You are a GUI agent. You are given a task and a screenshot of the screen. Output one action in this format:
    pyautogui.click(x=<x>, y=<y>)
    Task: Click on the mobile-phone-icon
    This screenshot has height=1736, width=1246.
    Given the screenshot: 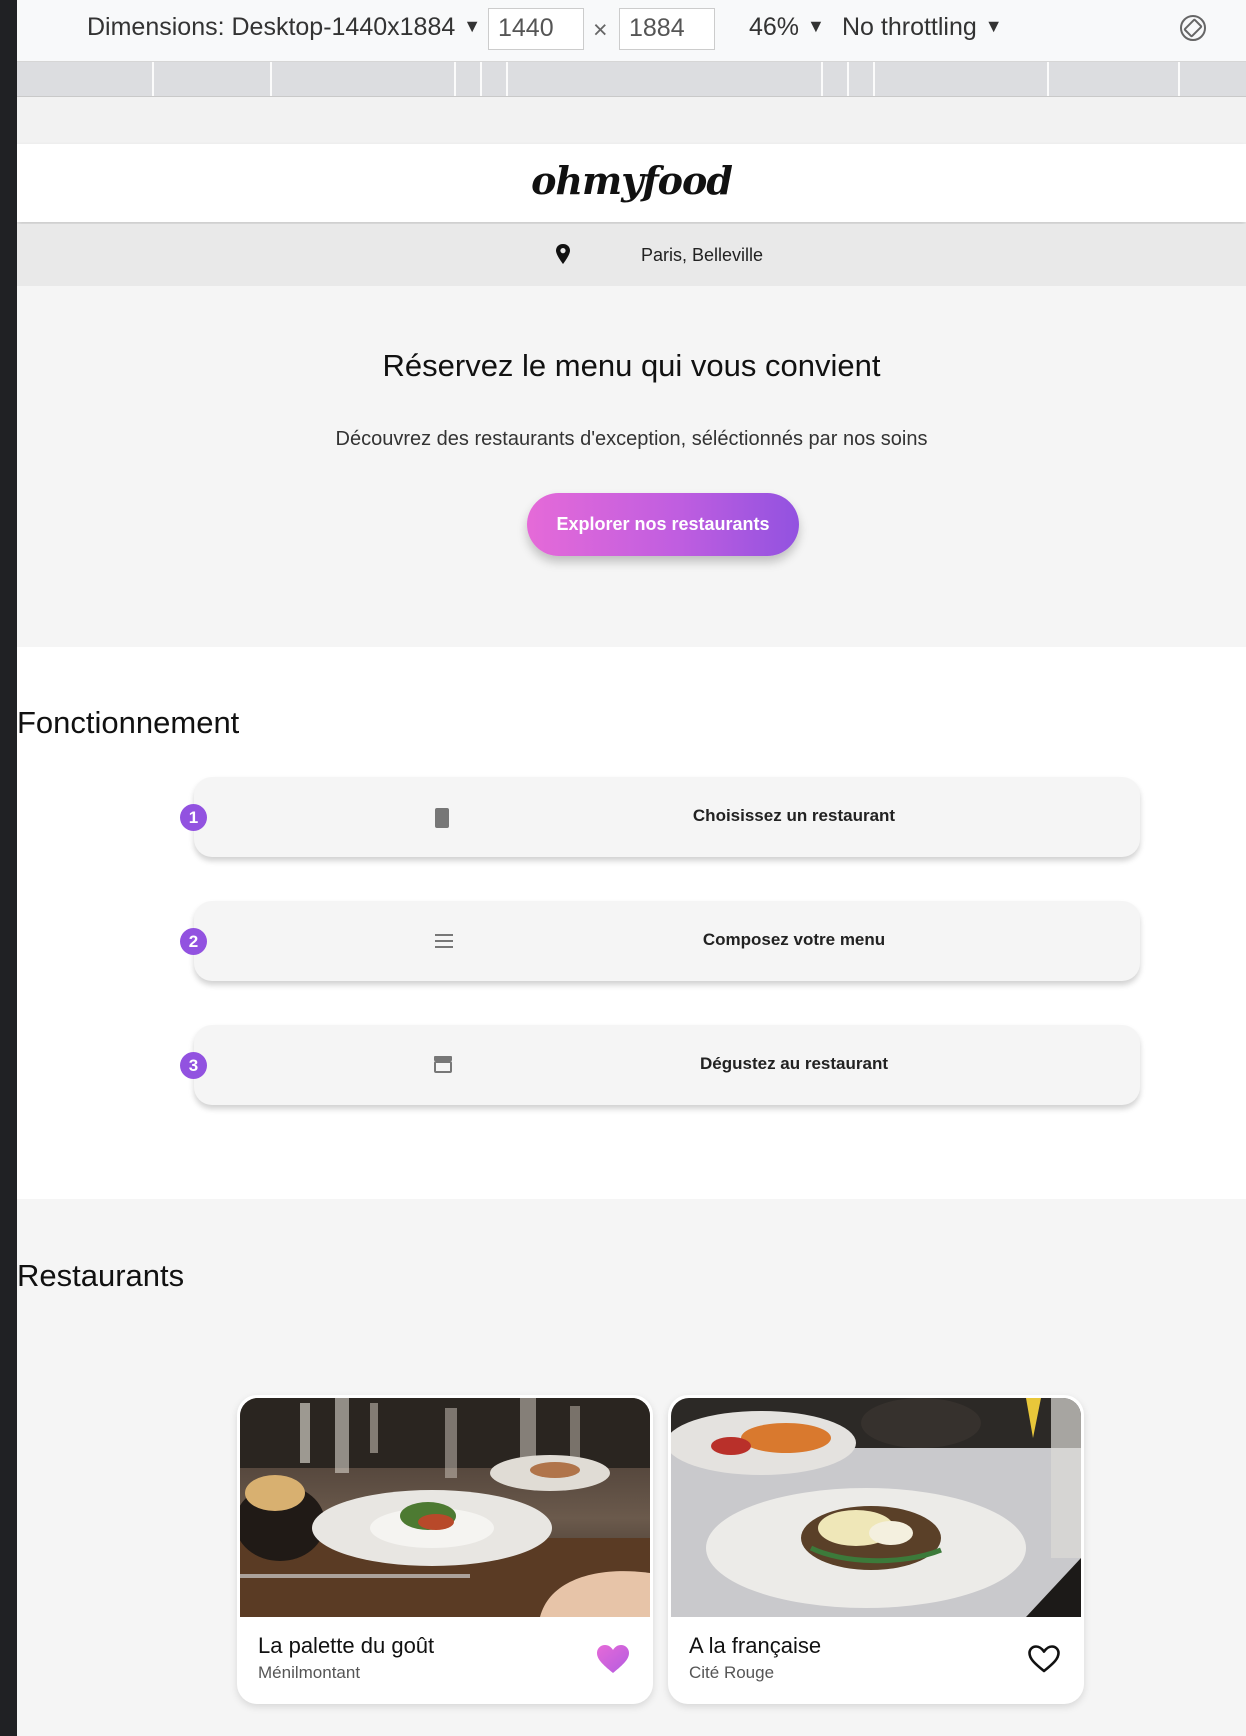 What is the action you would take?
    pyautogui.click(x=442, y=818)
    